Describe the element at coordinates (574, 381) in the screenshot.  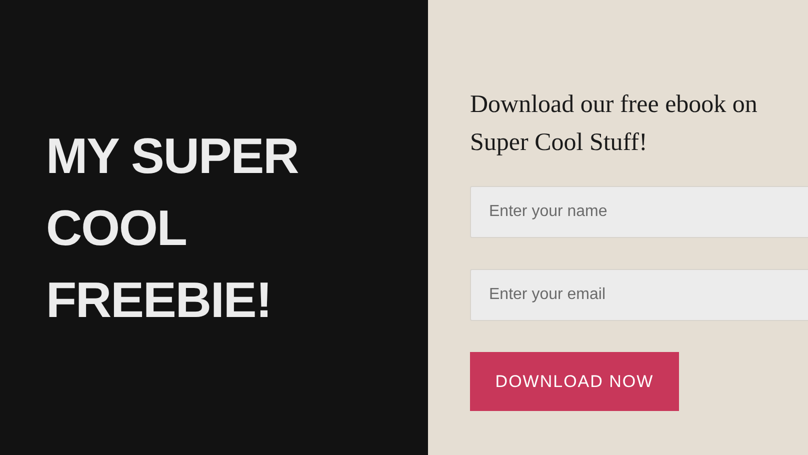
I see `download-button: DOWNLOAD NOW` at that location.